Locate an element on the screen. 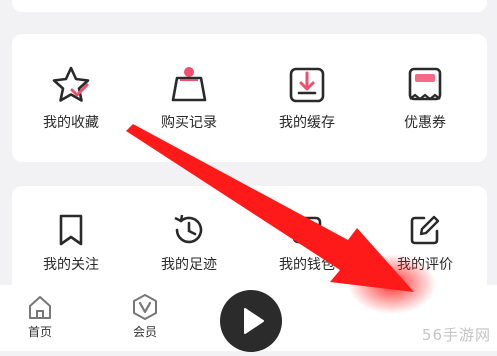 This screenshot has width=497, height=356. my-wallet-item: 我的钱包 is located at coordinates (307, 243).